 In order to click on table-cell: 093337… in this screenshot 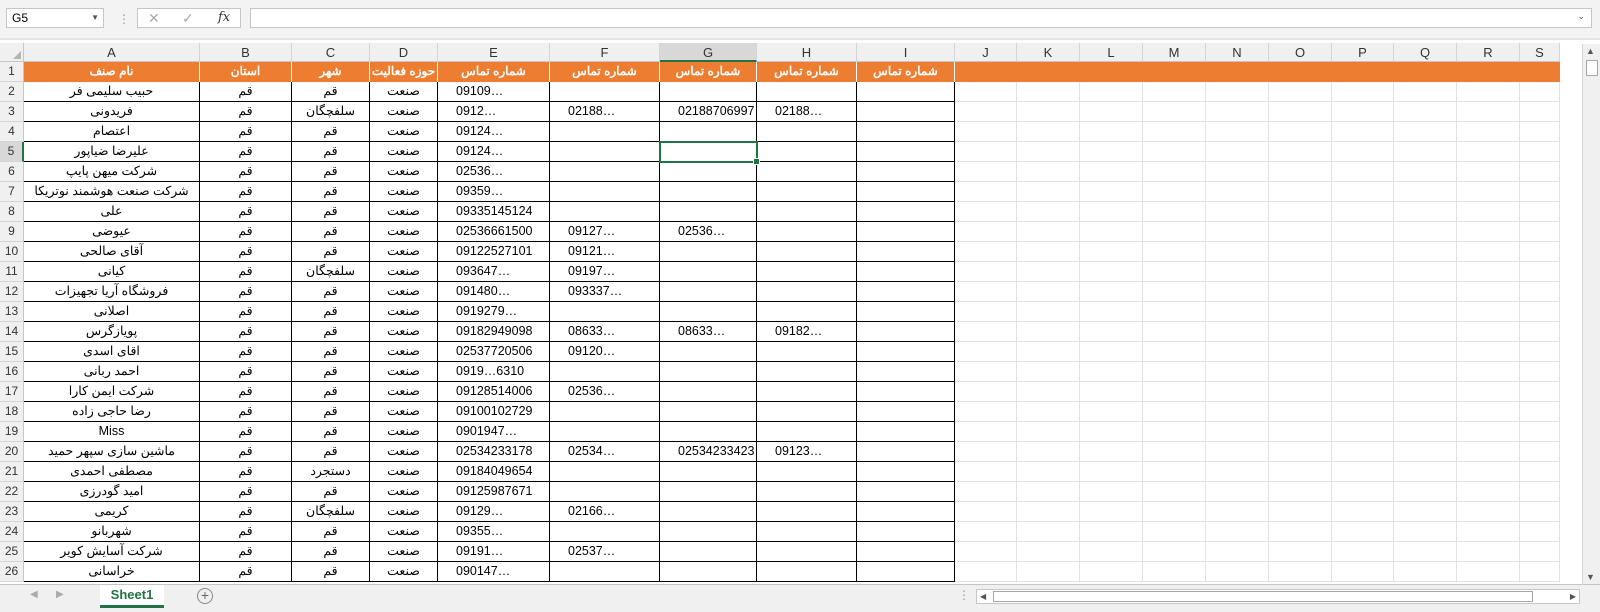, I will do `click(605, 292)`.